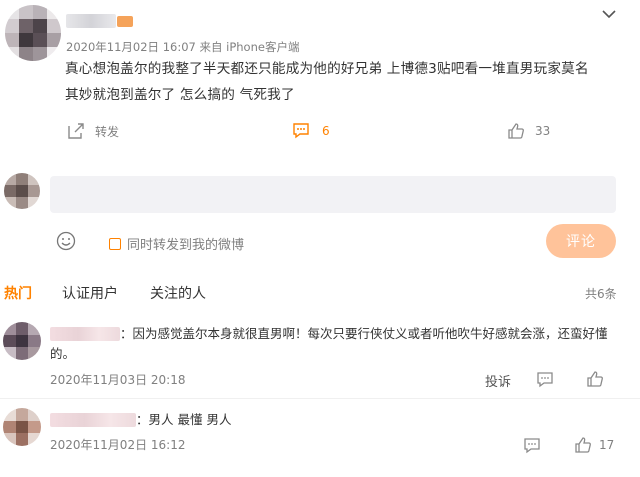 The image size is (640, 477). What do you see at coordinates (528, 131) in the screenshot?
I see `like-button: 33` at bounding box center [528, 131].